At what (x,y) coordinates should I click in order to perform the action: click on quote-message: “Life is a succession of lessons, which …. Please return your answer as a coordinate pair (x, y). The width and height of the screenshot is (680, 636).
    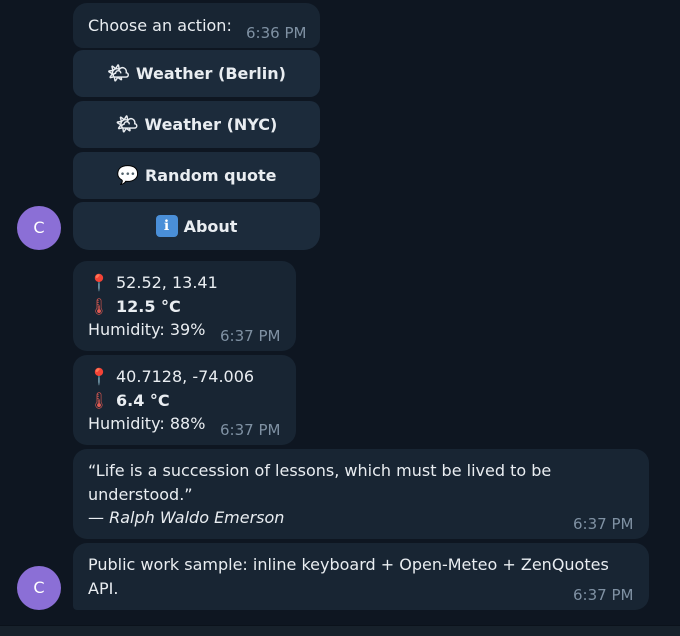
    Looking at the image, I should click on (361, 494).